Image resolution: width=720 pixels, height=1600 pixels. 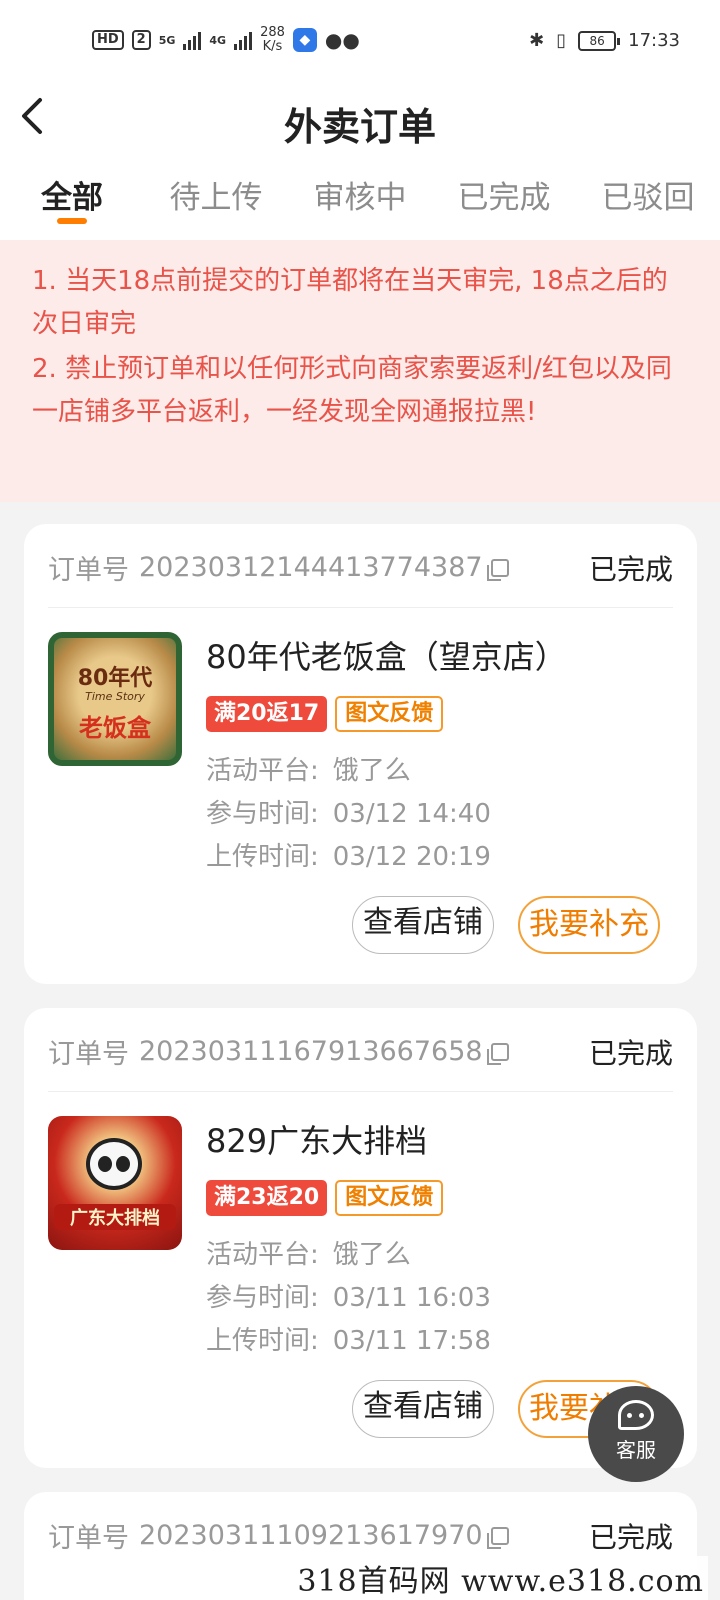 I want to click on watermark: 318首码网 www.e318.com, so click(x=500, y=1578).